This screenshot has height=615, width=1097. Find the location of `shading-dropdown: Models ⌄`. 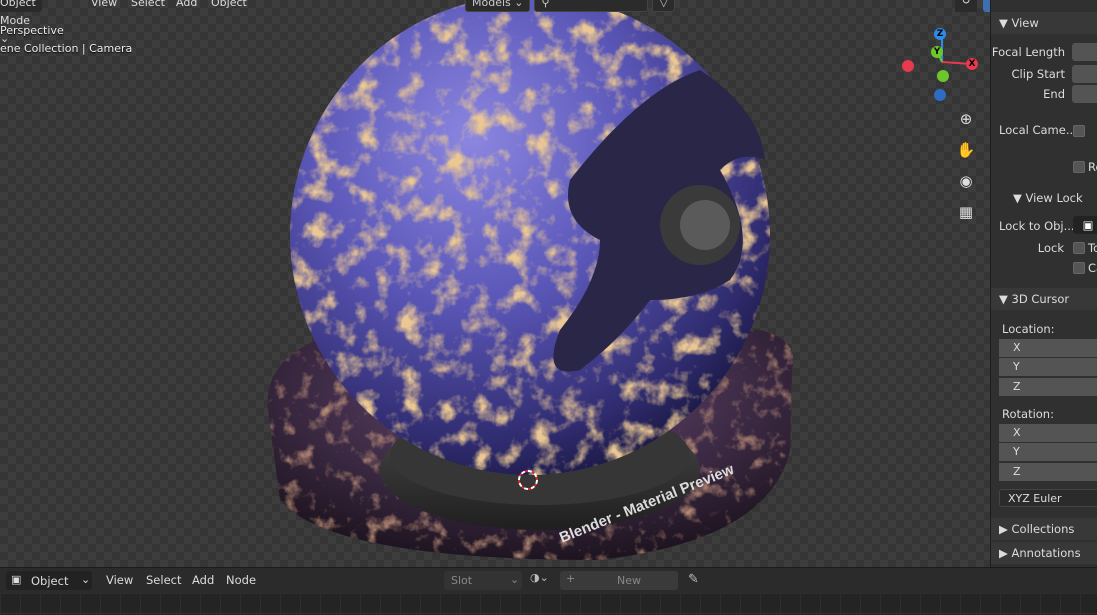

shading-dropdown: Models ⌄ is located at coordinates (498, 6).